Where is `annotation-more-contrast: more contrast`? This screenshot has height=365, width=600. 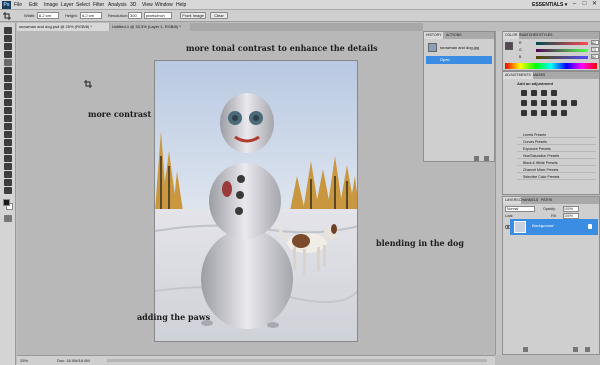
annotation-more-contrast: more contrast is located at coordinates (120, 114).